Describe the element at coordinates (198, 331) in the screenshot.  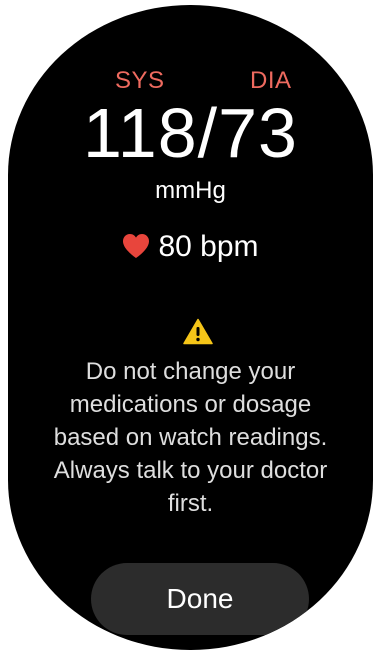
I see `warning-icon` at that location.